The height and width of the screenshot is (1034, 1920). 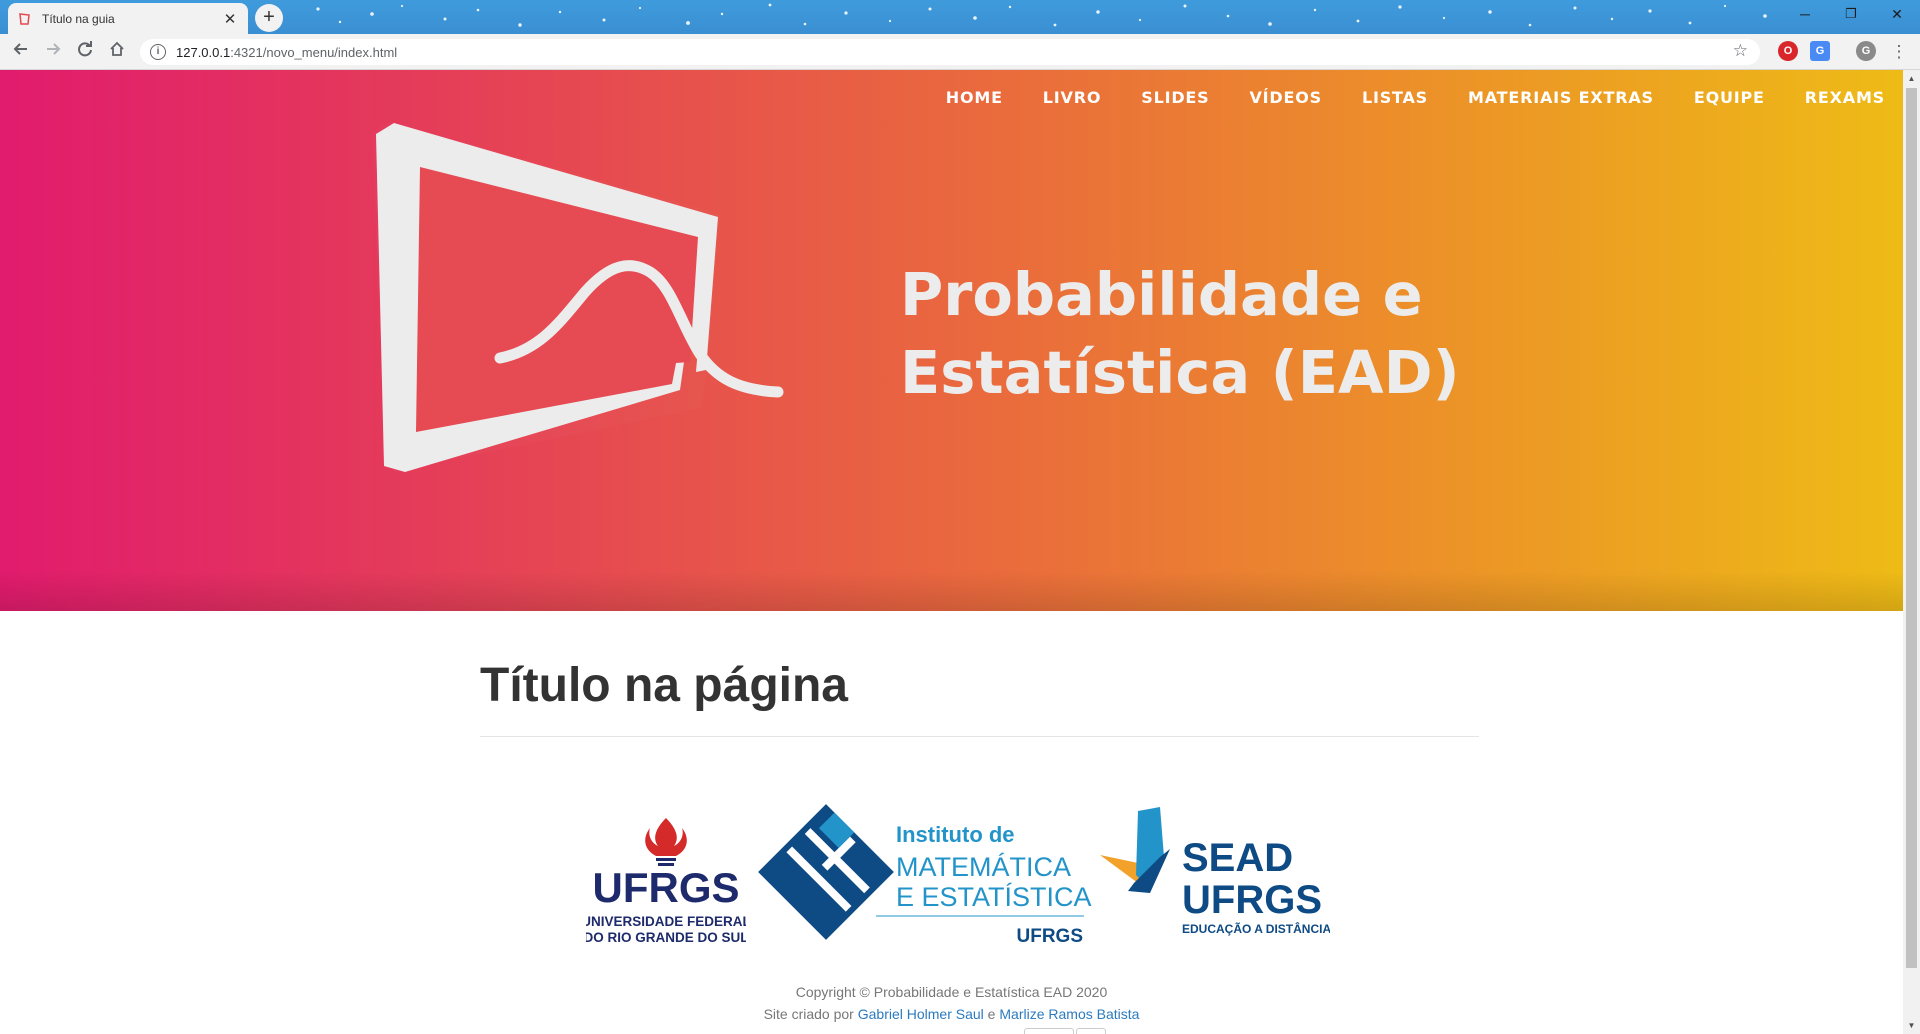 What do you see at coordinates (1897, 15) in the screenshot?
I see `window-close-button: ✕` at bounding box center [1897, 15].